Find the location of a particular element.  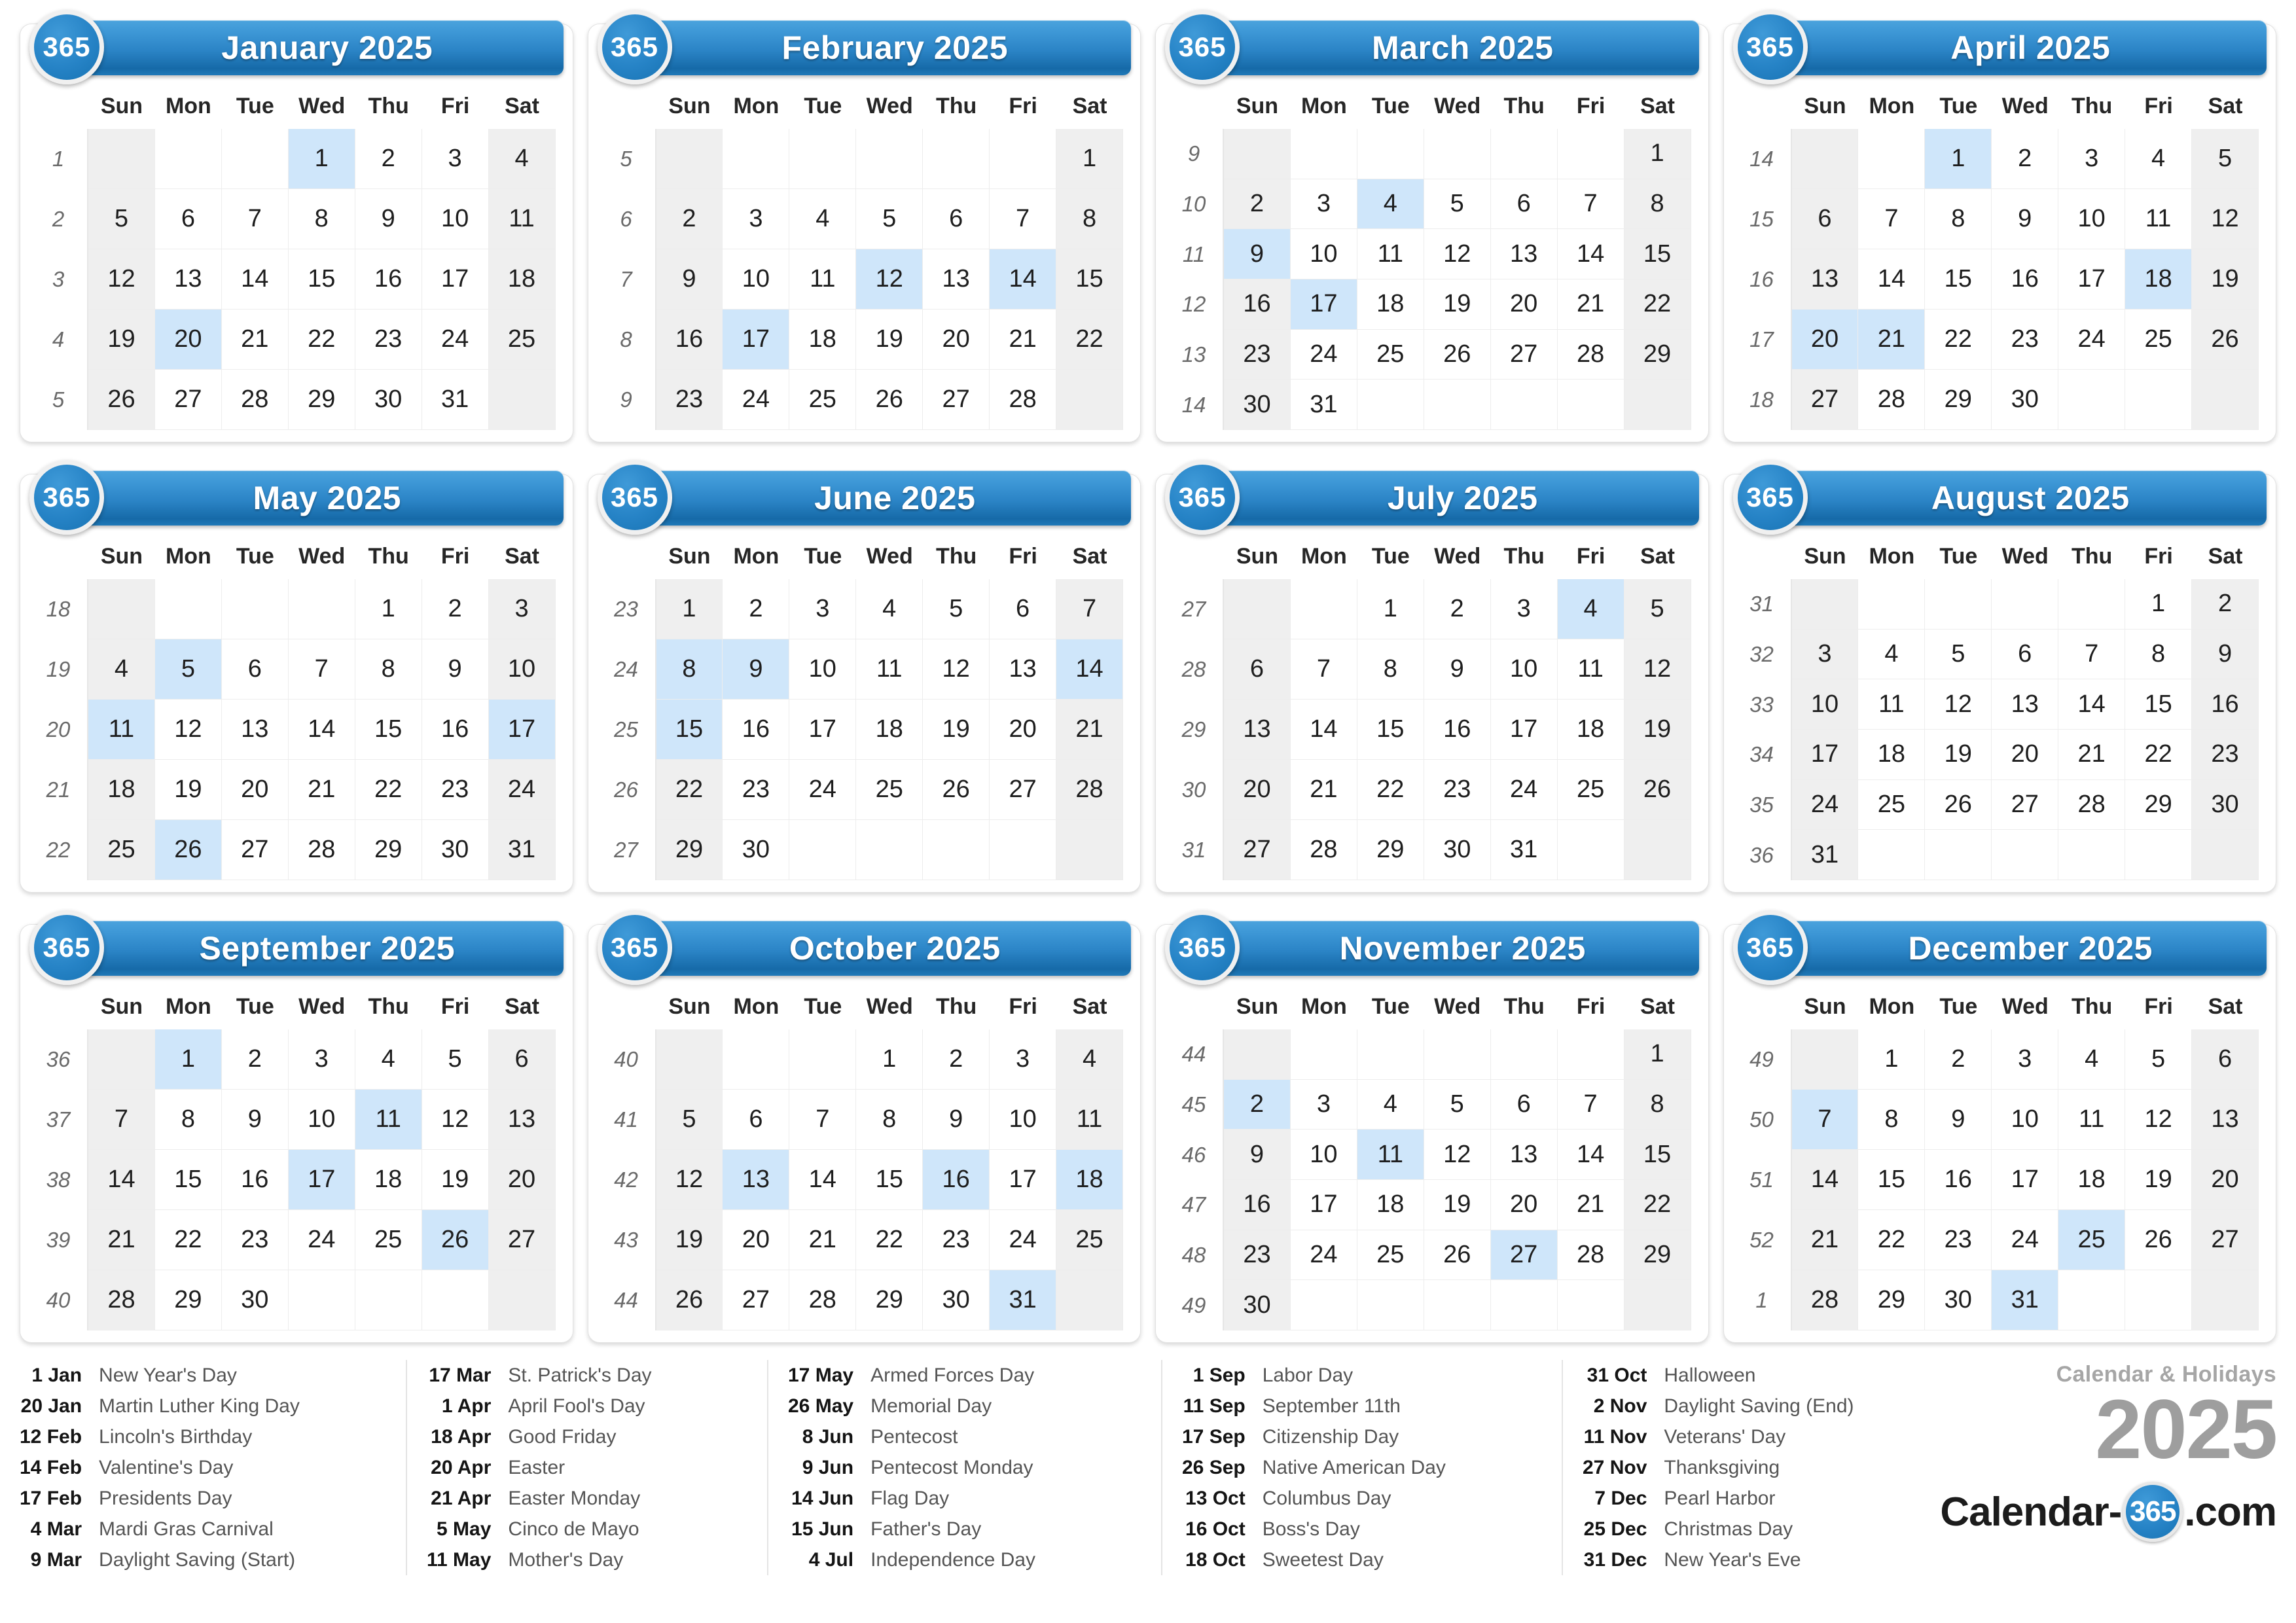

site-logo: Calendar- 365 .com is located at coordinates (2080, 1512).